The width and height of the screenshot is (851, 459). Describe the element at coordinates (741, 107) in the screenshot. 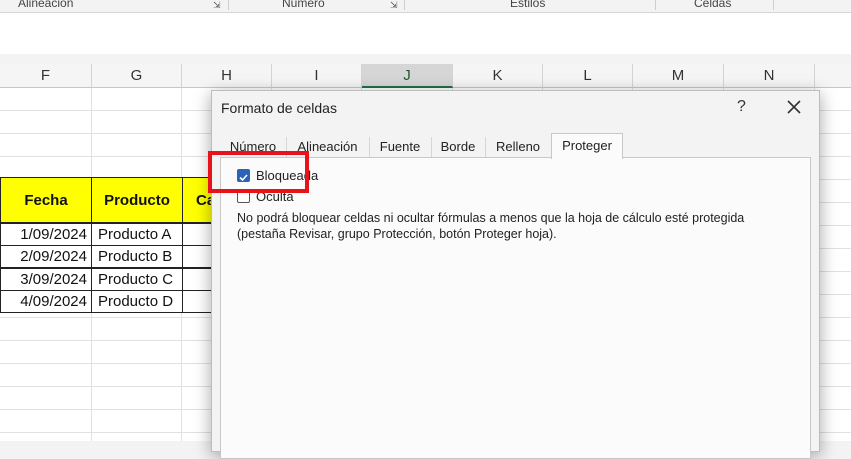

I see `help-button: ?` at that location.